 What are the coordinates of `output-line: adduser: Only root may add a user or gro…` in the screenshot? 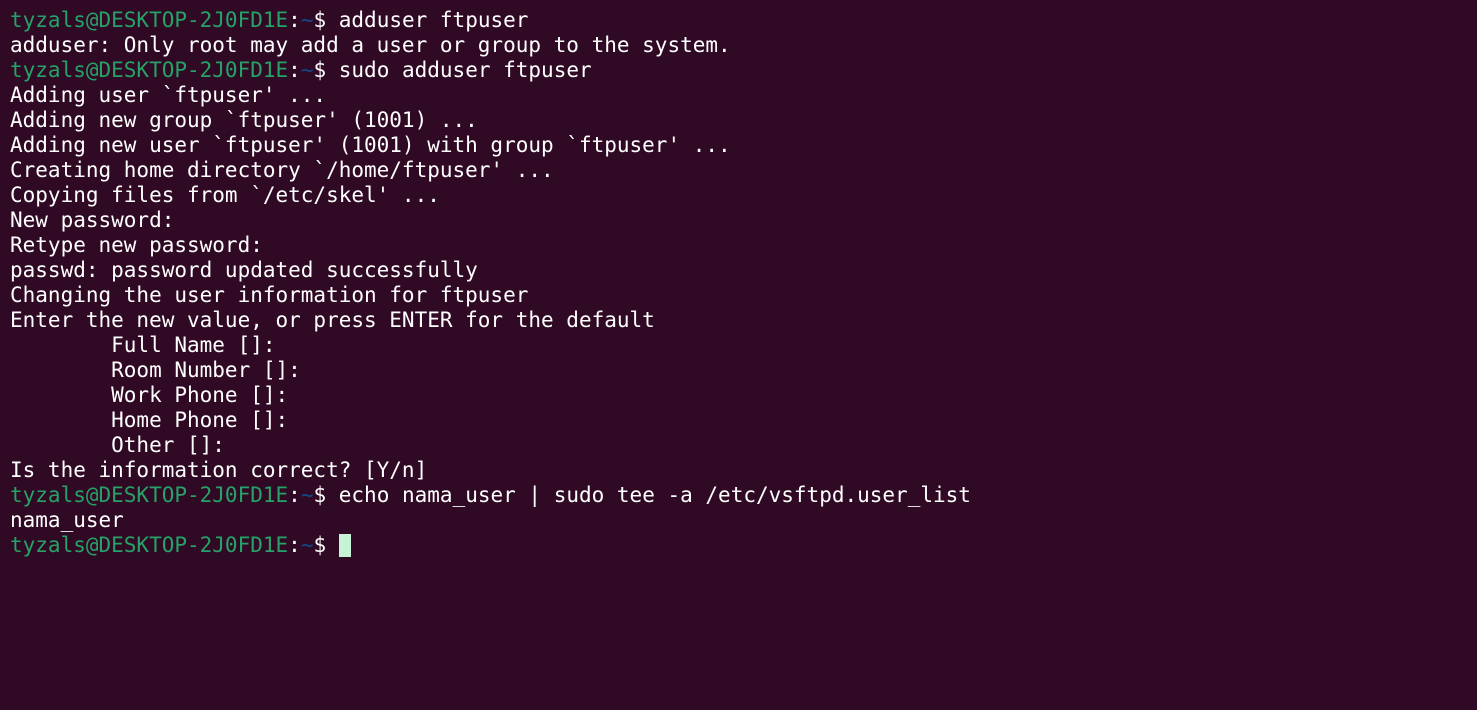 It's located at (743, 45).